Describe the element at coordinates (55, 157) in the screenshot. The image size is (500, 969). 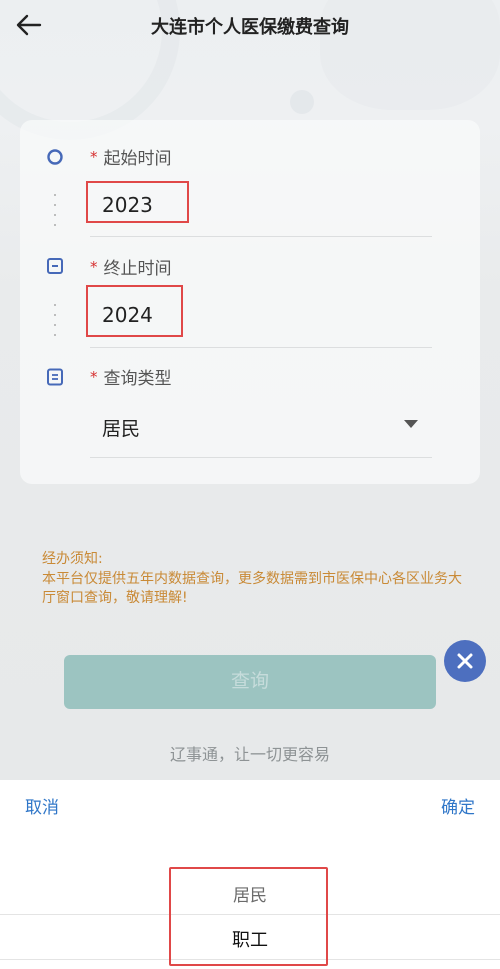
I see `circle-icon` at that location.